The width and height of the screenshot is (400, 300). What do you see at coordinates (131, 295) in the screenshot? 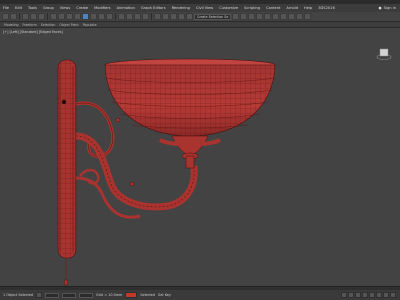
I see `auto-key-button` at bounding box center [131, 295].